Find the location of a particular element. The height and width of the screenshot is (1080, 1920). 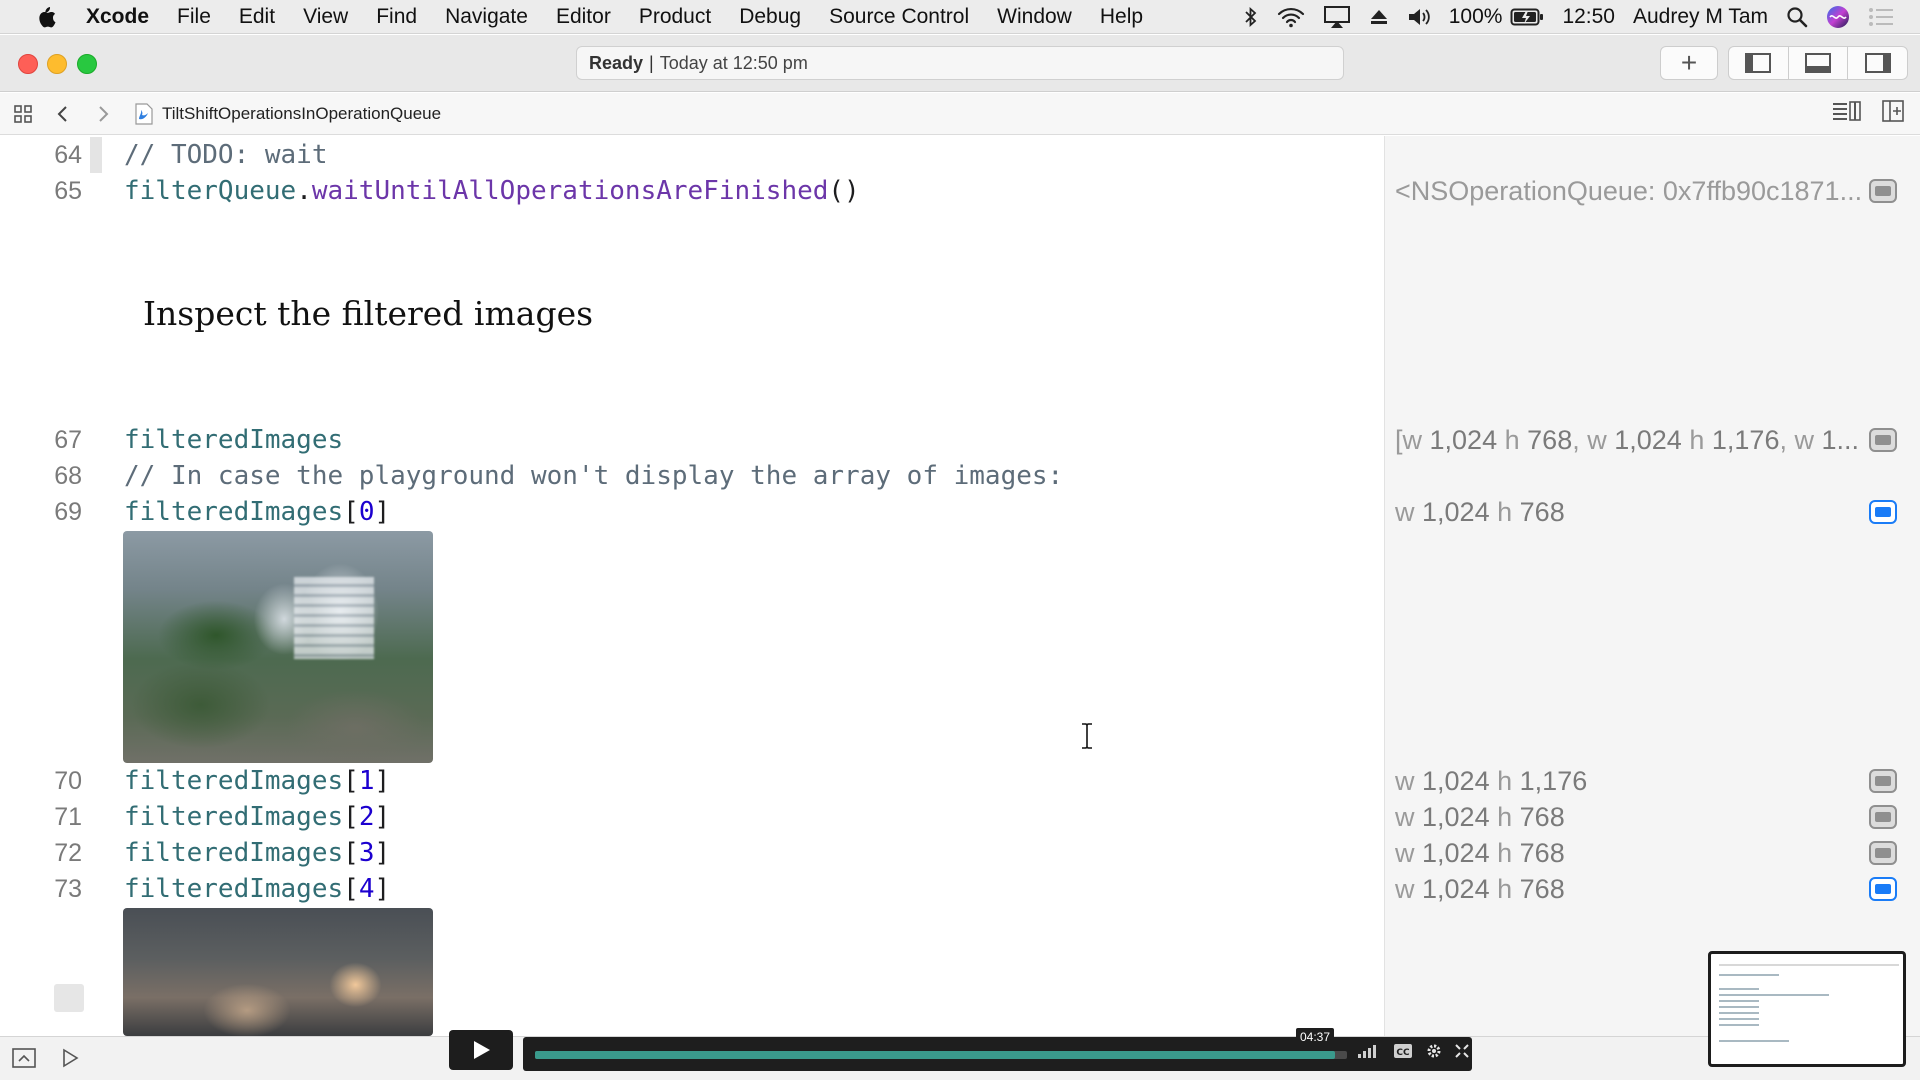

code-identifier: filterQueue is located at coordinates (210, 191).